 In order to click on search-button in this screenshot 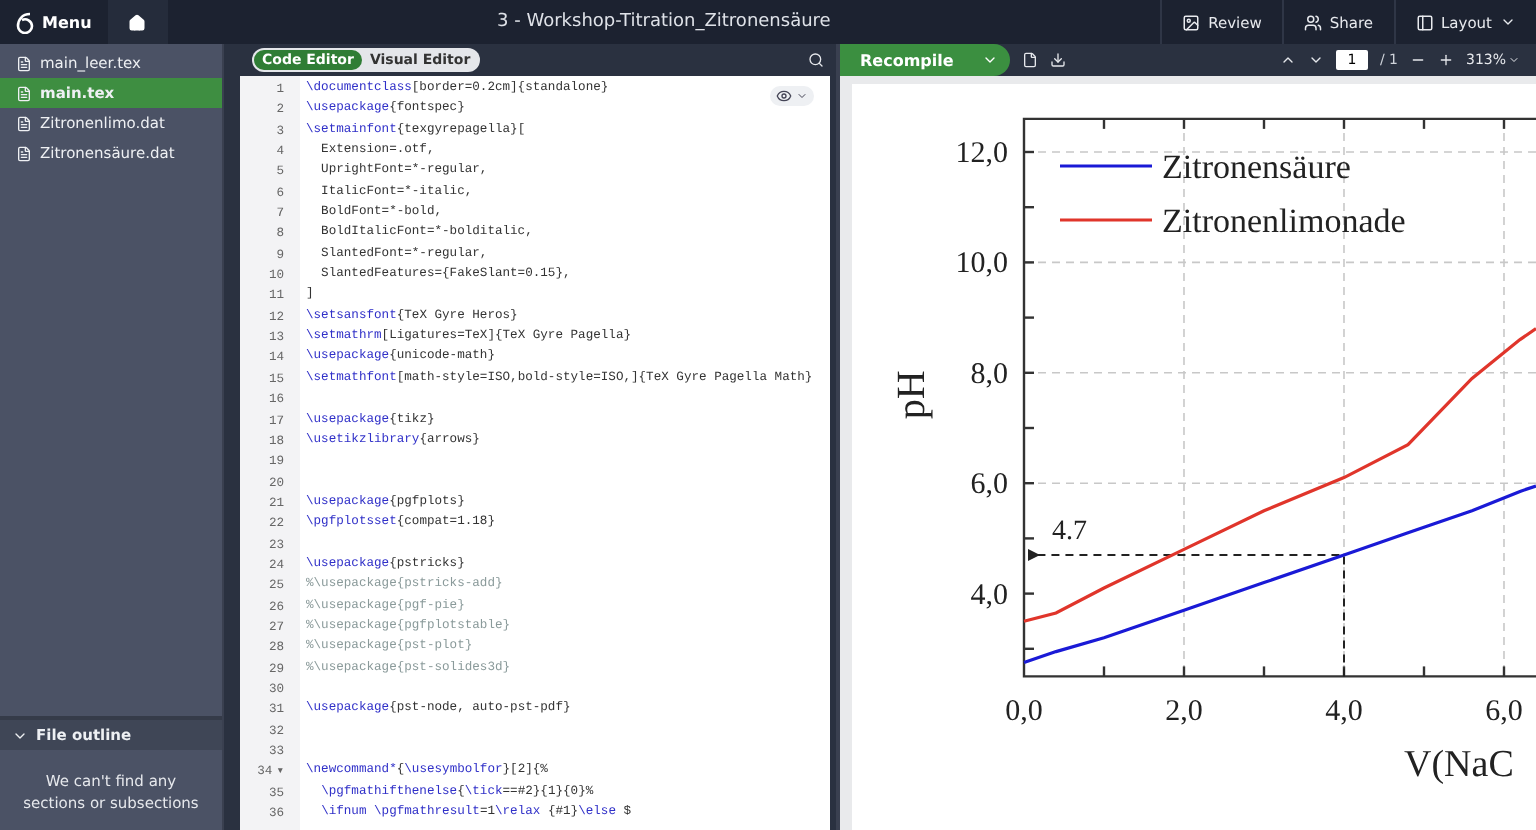, I will do `click(816, 60)`.